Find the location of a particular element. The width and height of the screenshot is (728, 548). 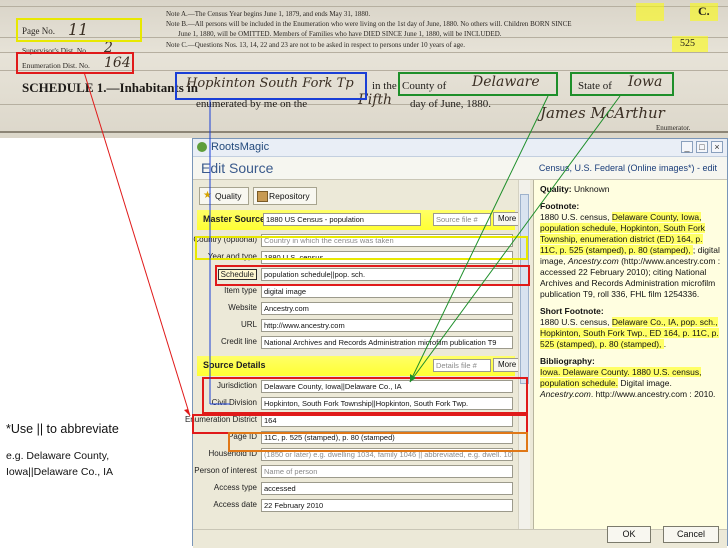

item-type-field: digital image is located at coordinates (387, 291).